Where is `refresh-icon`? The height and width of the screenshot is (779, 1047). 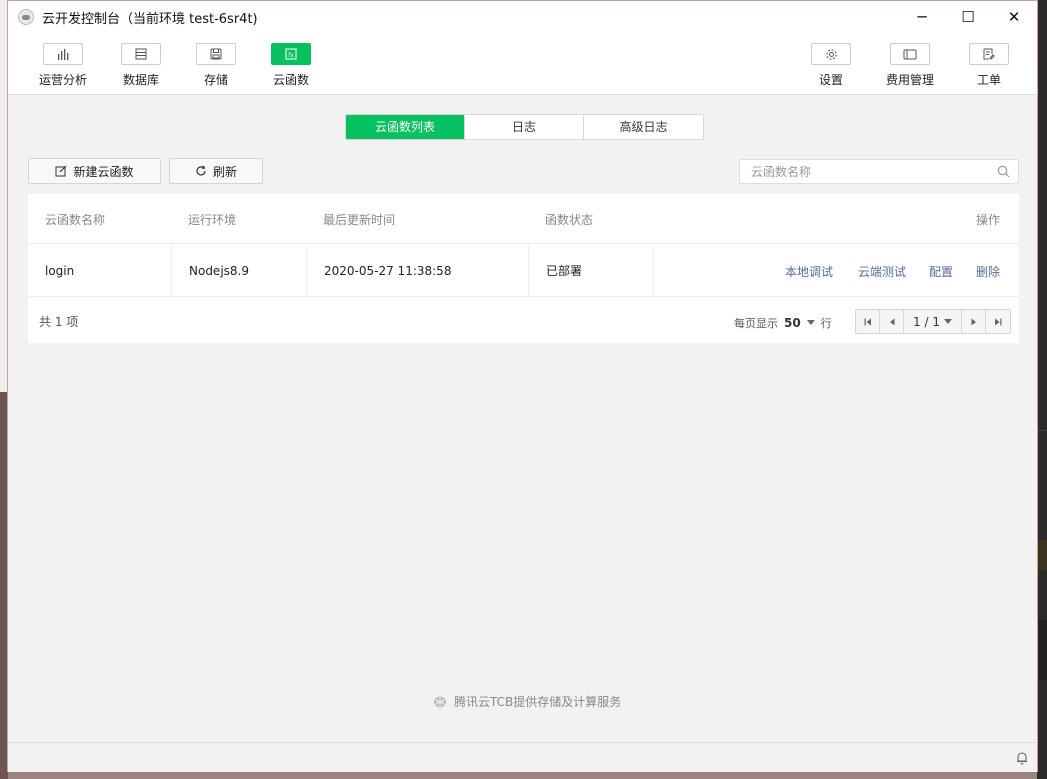 refresh-icon is located at coordinates (201, 170).